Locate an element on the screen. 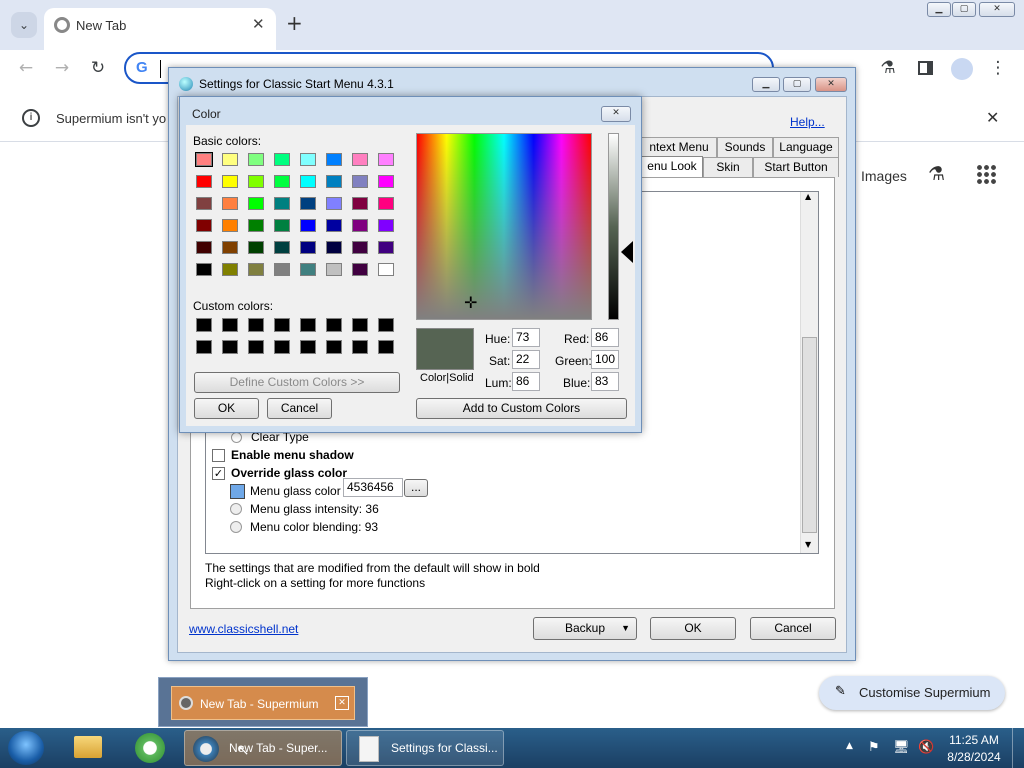  new-tab-button: + is located at coordinates (294, 23).